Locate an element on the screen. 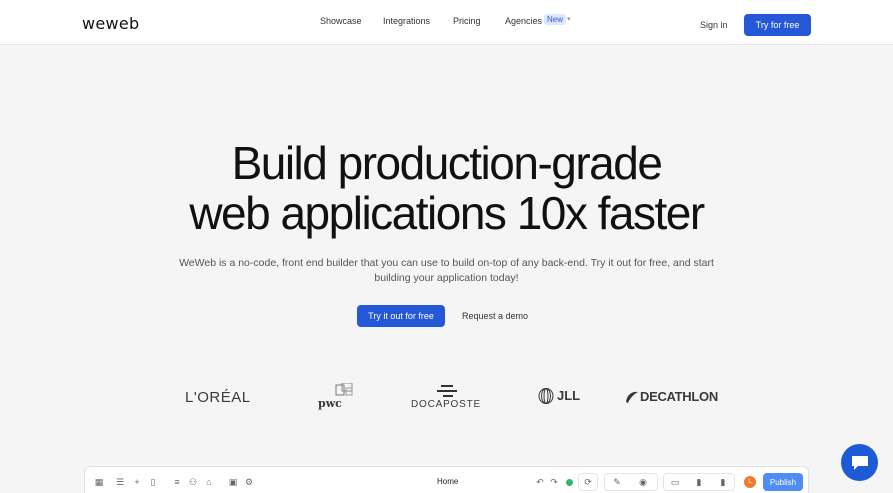 This screenshot has height=493, width=893. undo-icon: ↶ is located at coordinates (540, 482).